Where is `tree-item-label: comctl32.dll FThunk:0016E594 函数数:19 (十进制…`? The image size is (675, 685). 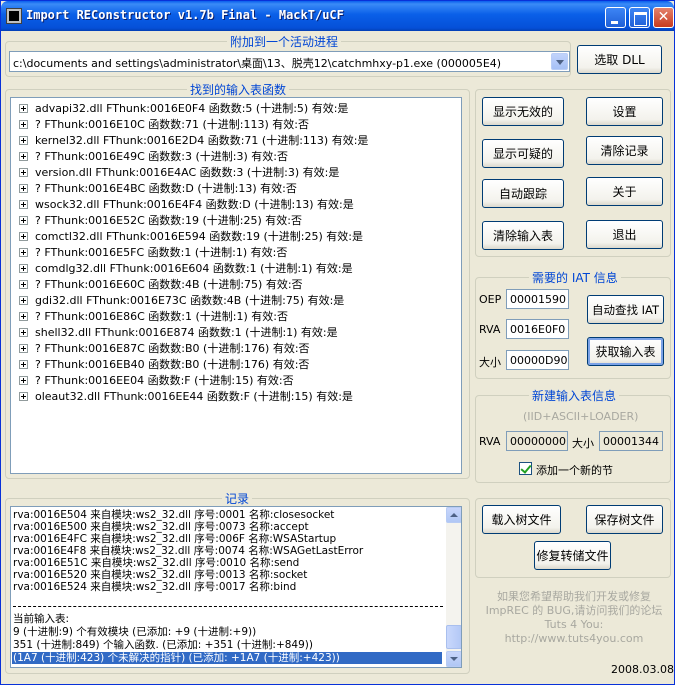
tree-item-label: comctl32.dll FThunk:0016E594 函数数:19 (十进制… is located at coordinates (199, 236).